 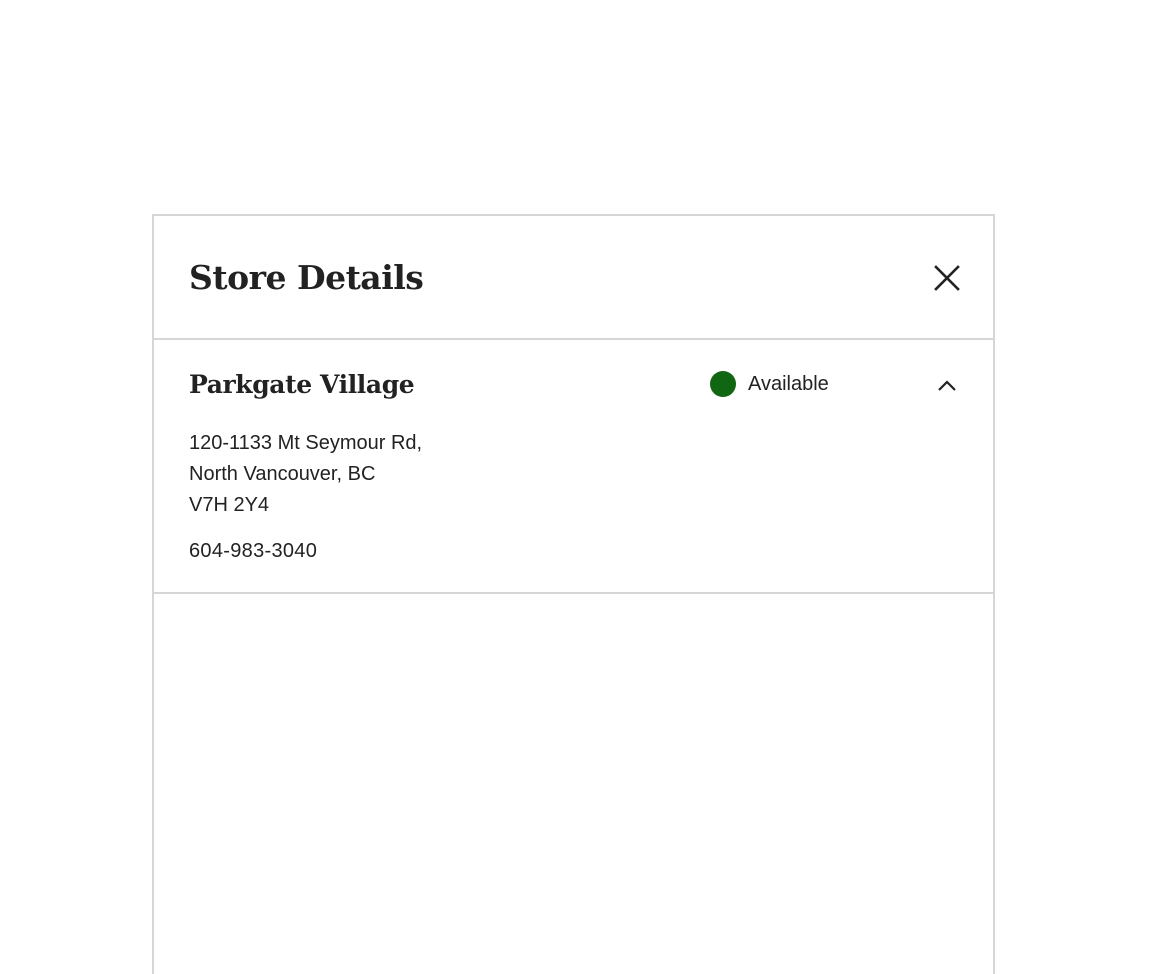 I want to click on status-dot-icon, so click(x=723, y=384).